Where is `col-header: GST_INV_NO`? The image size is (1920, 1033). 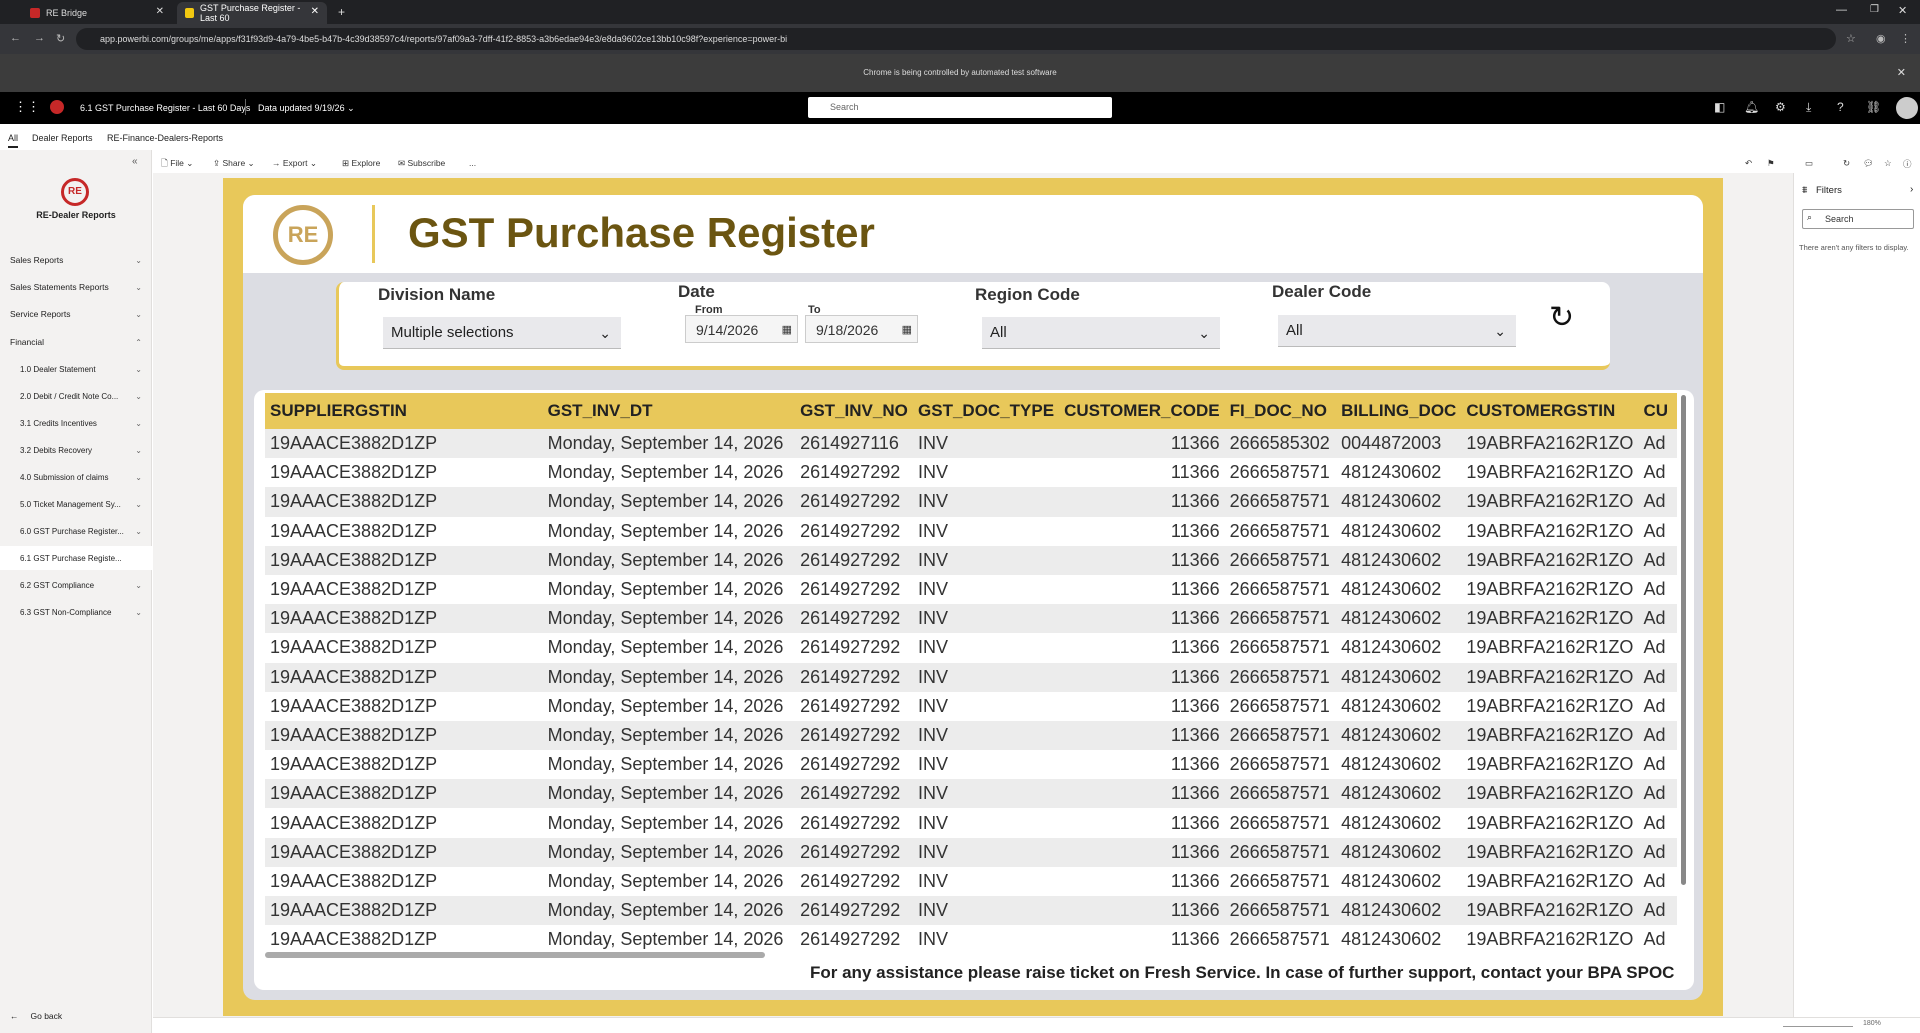
col-header: GST_INV_NO is located at coordinates (854, 411).